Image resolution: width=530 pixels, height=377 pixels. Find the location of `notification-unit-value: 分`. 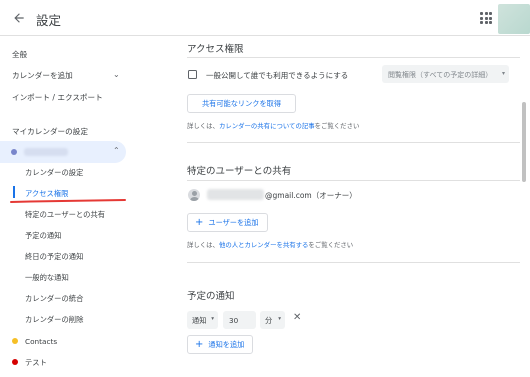

notification-unit-value: 分 is located at coordinates (269, 320).